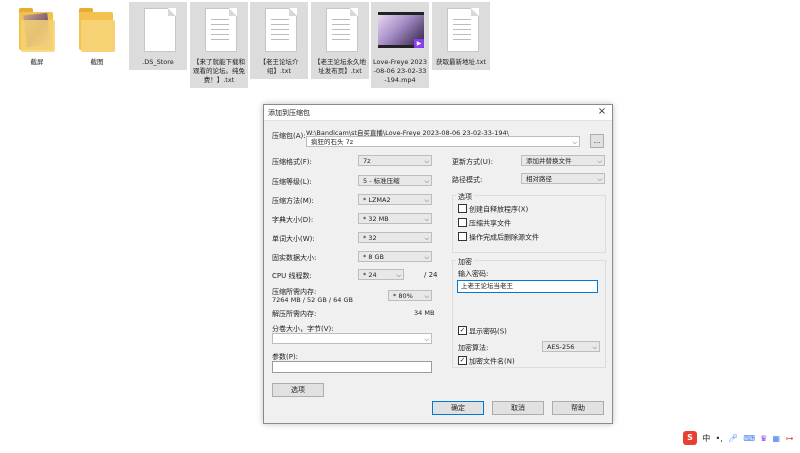 Image resolution: width=800 pixels, height=453 pixels. I want to click on method-value: * LZMA2, so click(377, 200).